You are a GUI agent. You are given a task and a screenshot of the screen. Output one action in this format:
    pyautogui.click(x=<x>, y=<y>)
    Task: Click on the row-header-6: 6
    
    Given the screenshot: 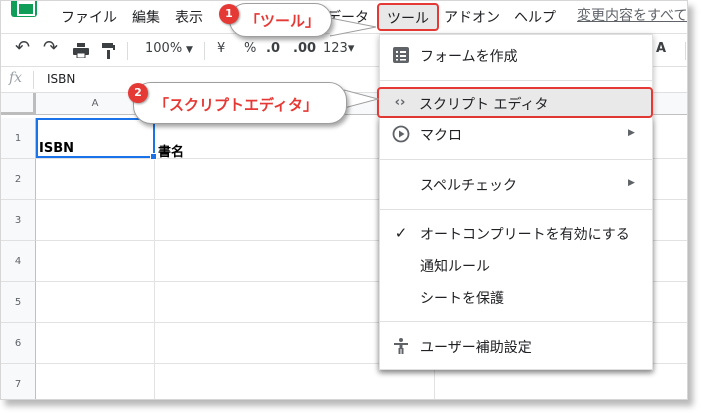 What is the action you would take?
    pyautogui.click(x=18, y=343)
    